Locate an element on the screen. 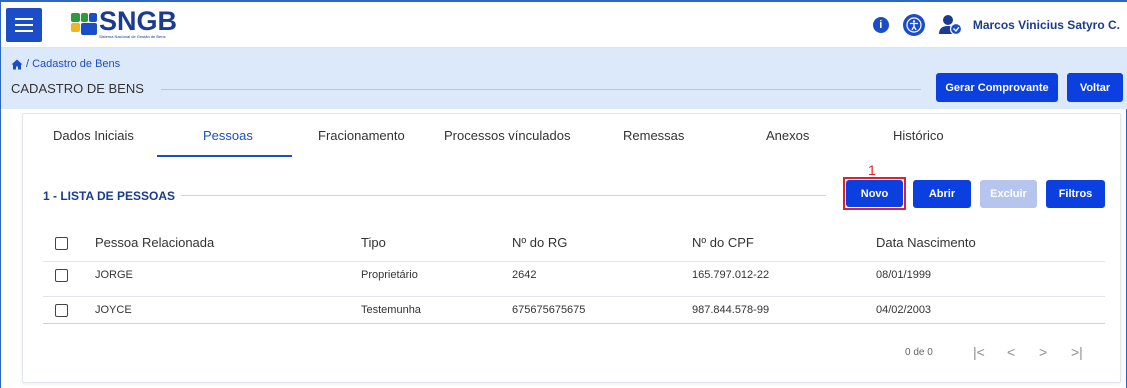 This screenshot has width=1127, height=388. tab-fracionamento: Fracionamento is located at coordinates (361, 135).